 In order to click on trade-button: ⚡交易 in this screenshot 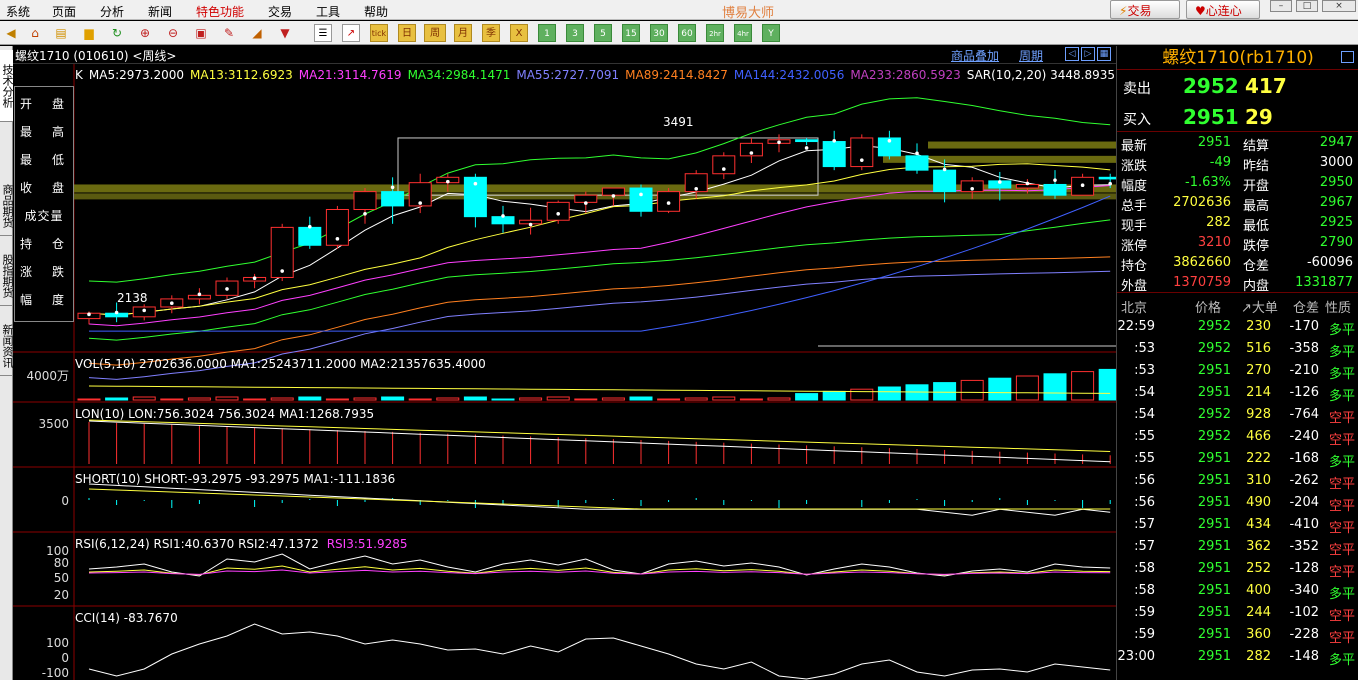, I will do `click(1145, 9)`.